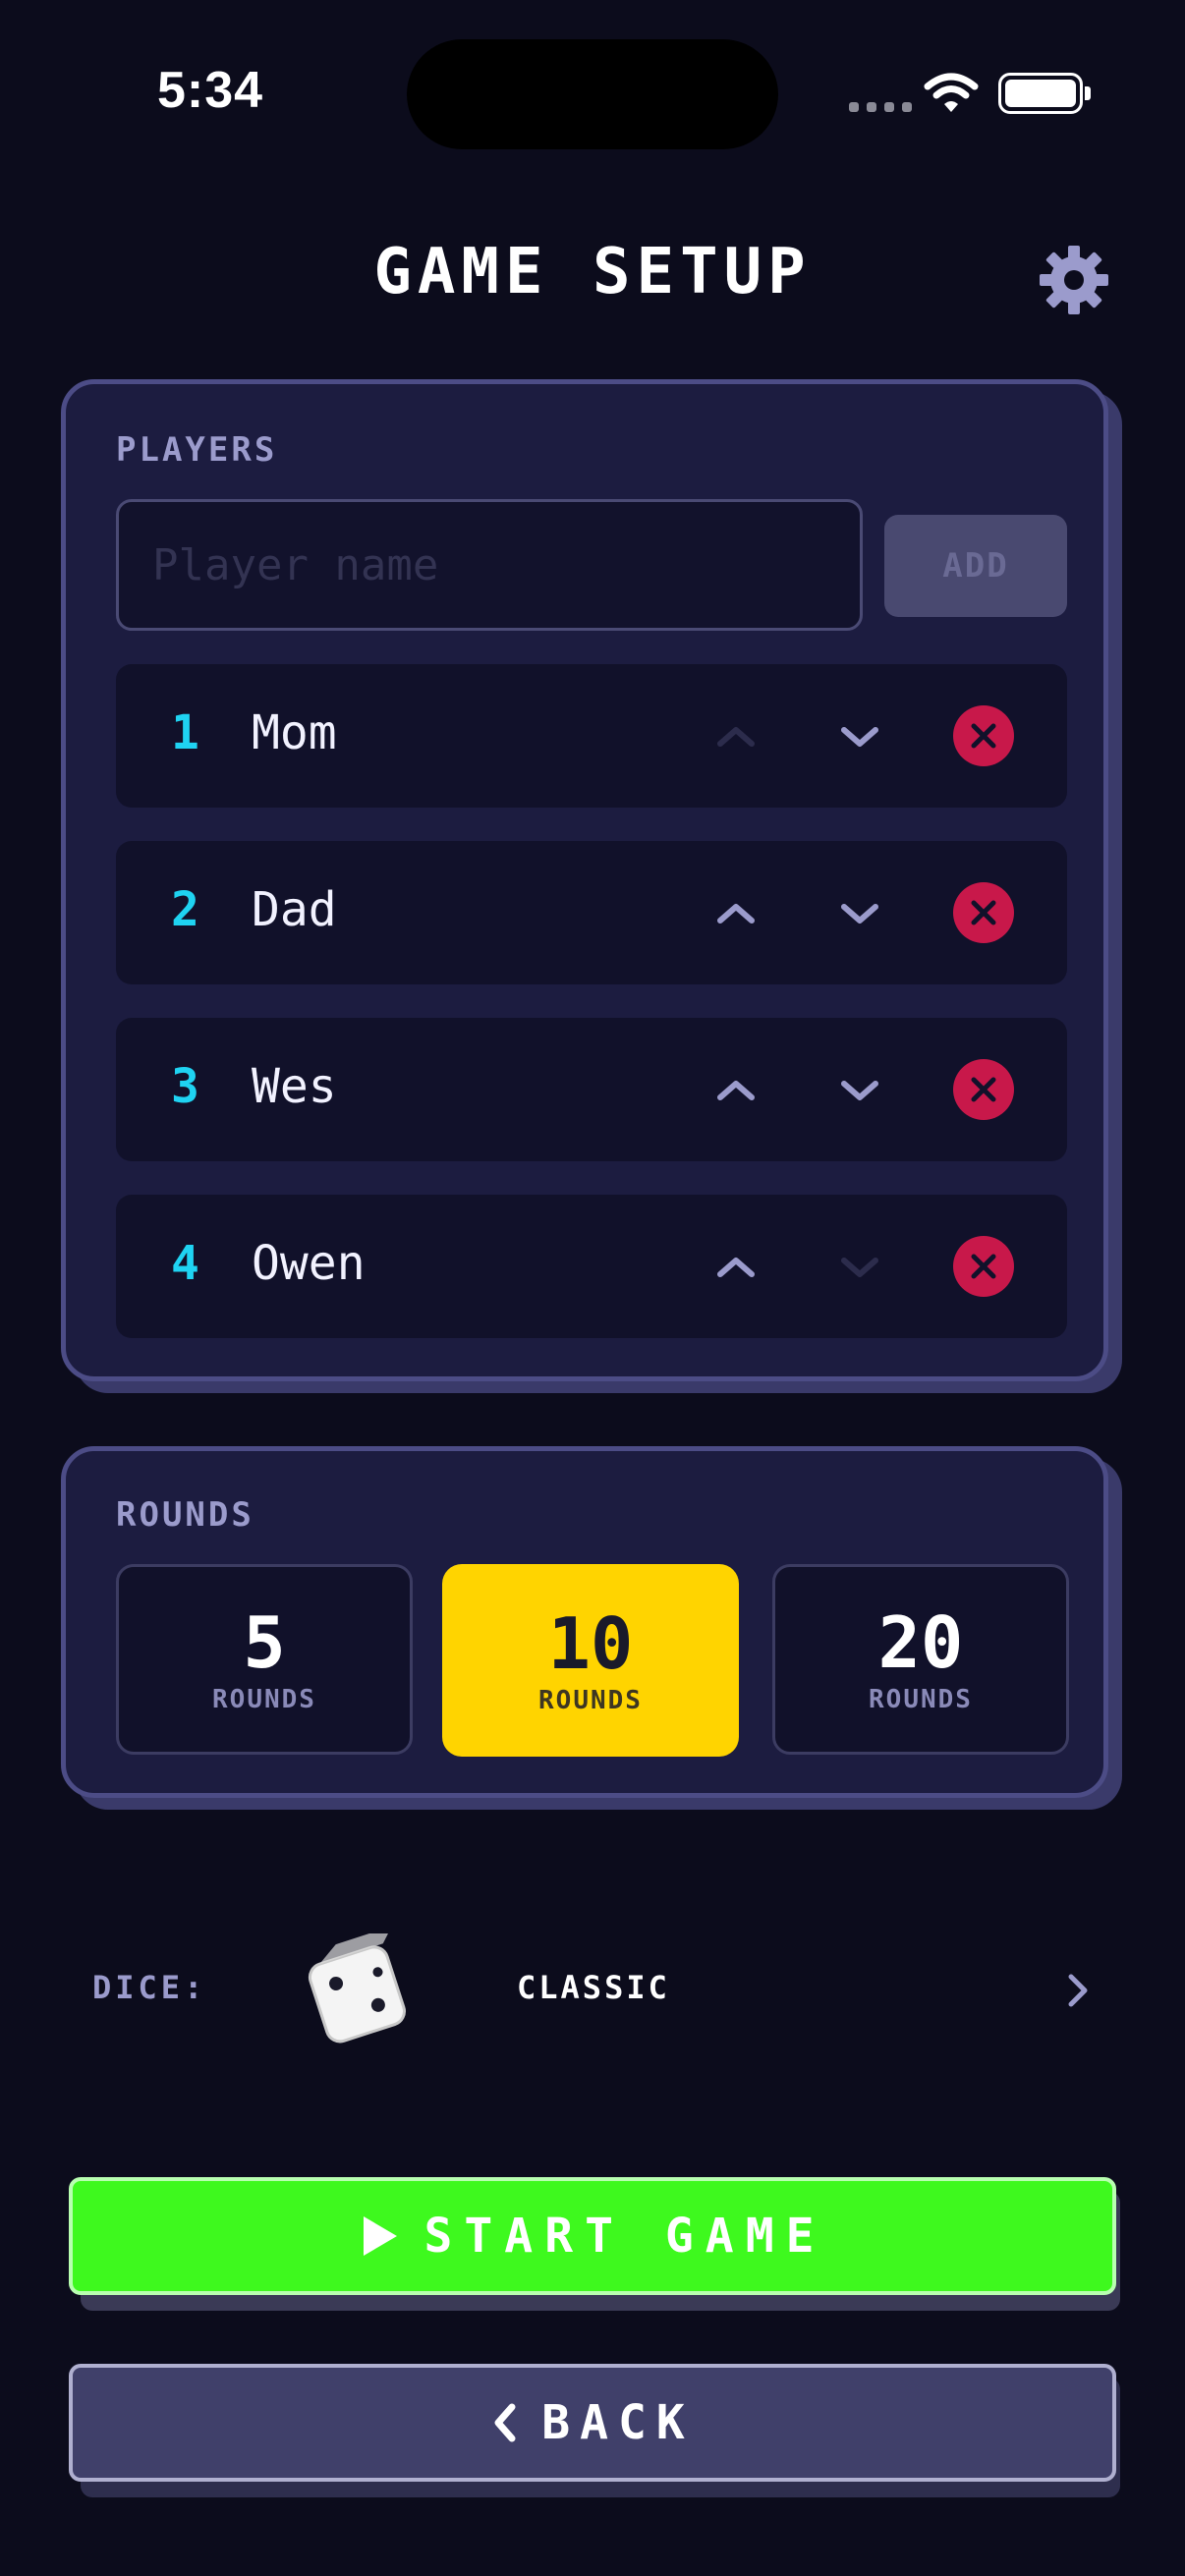 This screenshot has width=1185, height=2576. What do you see at coordinates (592, 94) in the screenshot?
I see `dynamic-island` at bounding box center [592, 94].